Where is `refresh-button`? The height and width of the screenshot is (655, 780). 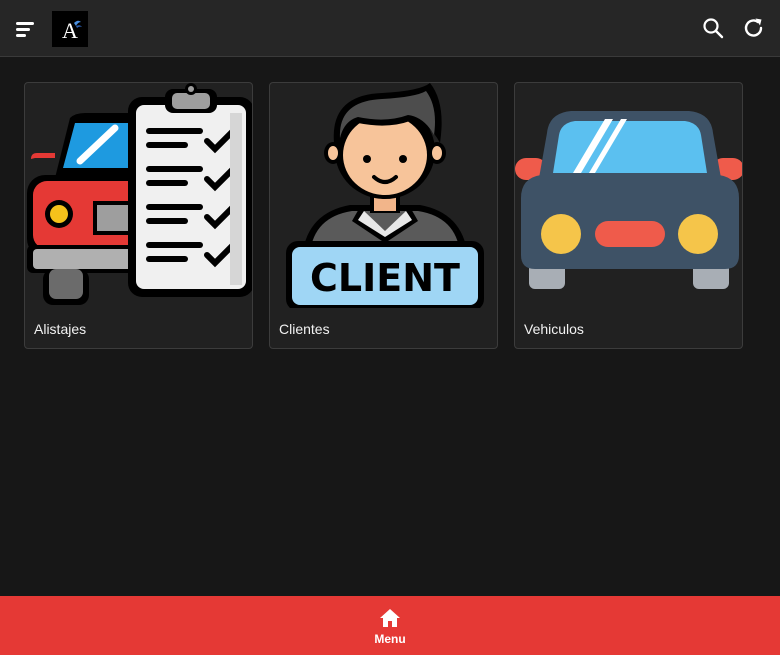
refresh-button is located at coordinates (754, 28).